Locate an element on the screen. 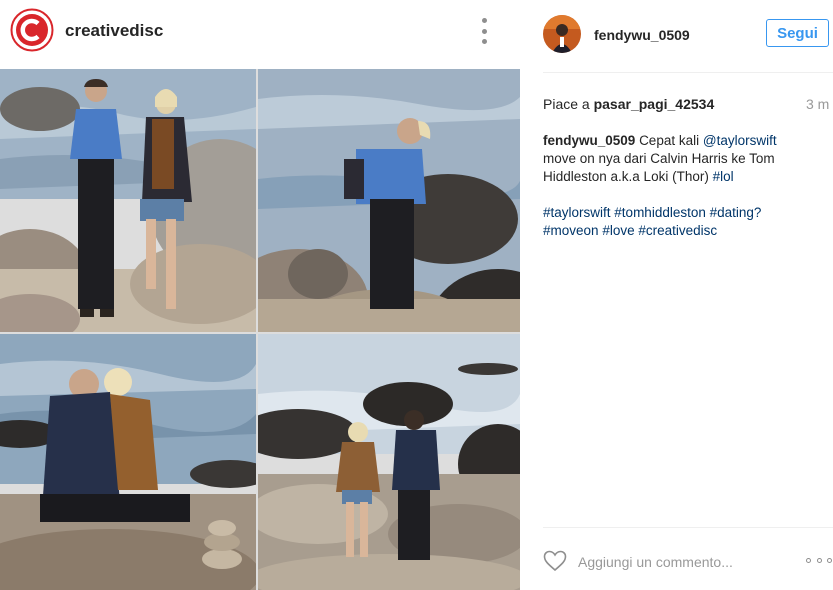 This screenshot has height=590, width=833. follow-button: Segui is located at coordinates (797, 33).